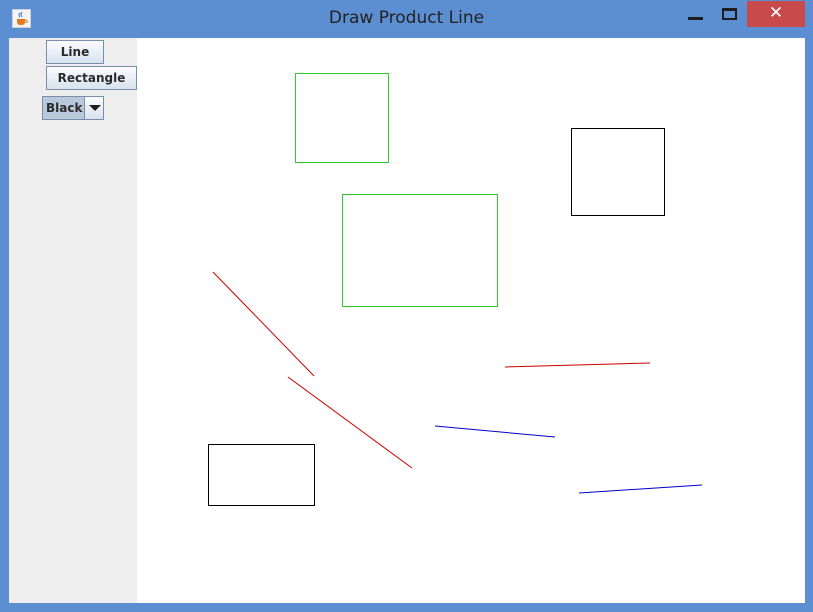 Image resolution: width=813 pixels, height=612 pixels. Describe the element at coordinates (64, 108) in the screenshot. I see `color-select-value: Black` at that location.